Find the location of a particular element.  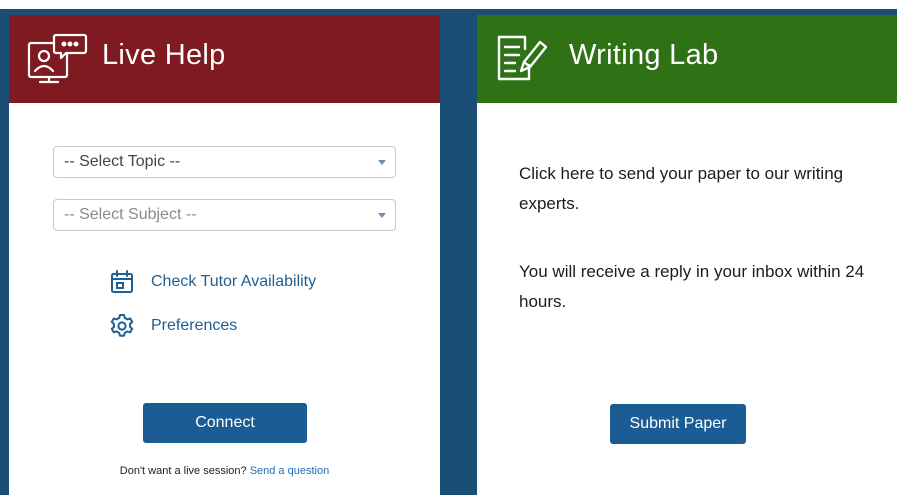

live-help-title: Live Help is located at coordinates (164, 55).